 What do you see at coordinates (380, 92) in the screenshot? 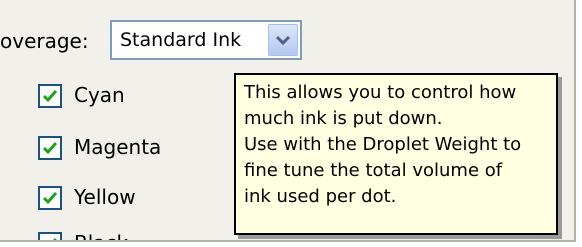
I see `tooltip-line: This allows you to control how` at bounding box center [380, 92].